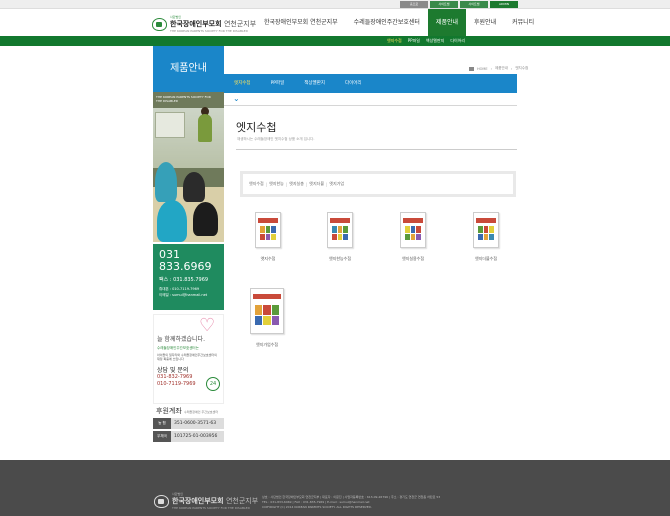 The width and height of the screenshot is (670, 516). Describe the element at coordinates (162, 436) in the screenshot. I see `account-bank: 우체국` at that location.